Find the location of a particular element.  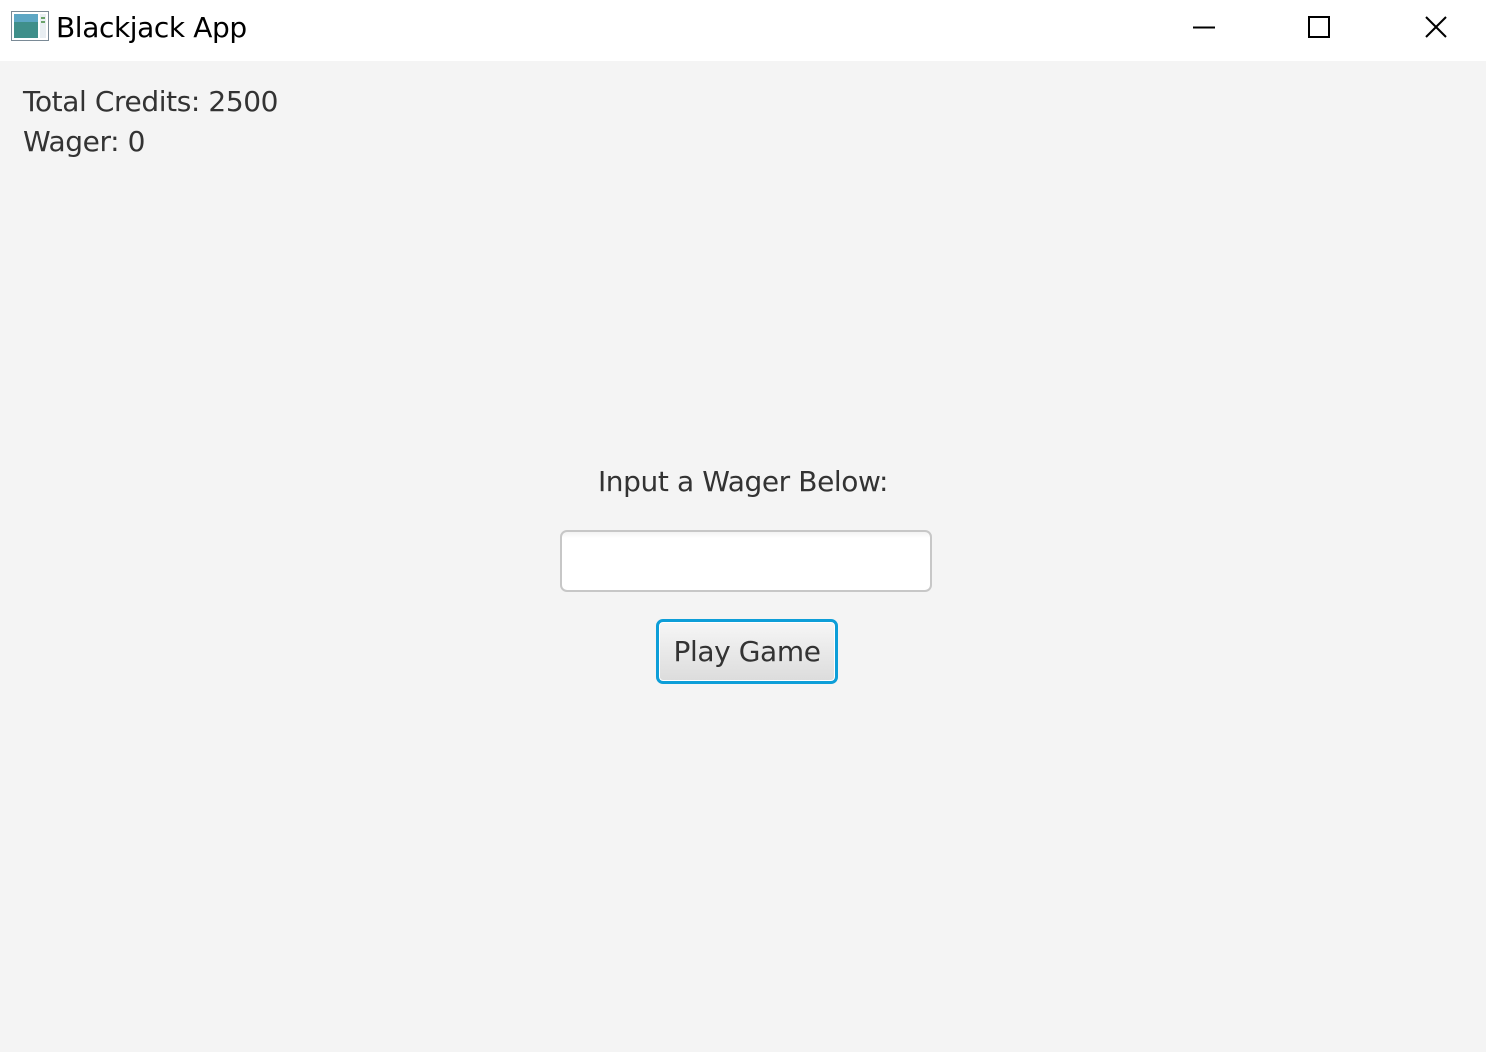

close-button is located at coordinates (1432, 27).